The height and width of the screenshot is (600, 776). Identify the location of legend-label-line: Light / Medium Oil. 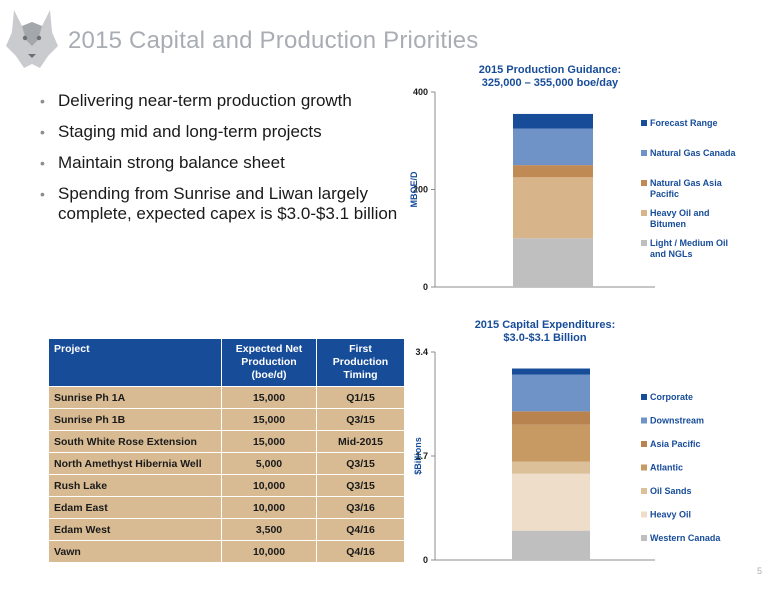
(689, 243).